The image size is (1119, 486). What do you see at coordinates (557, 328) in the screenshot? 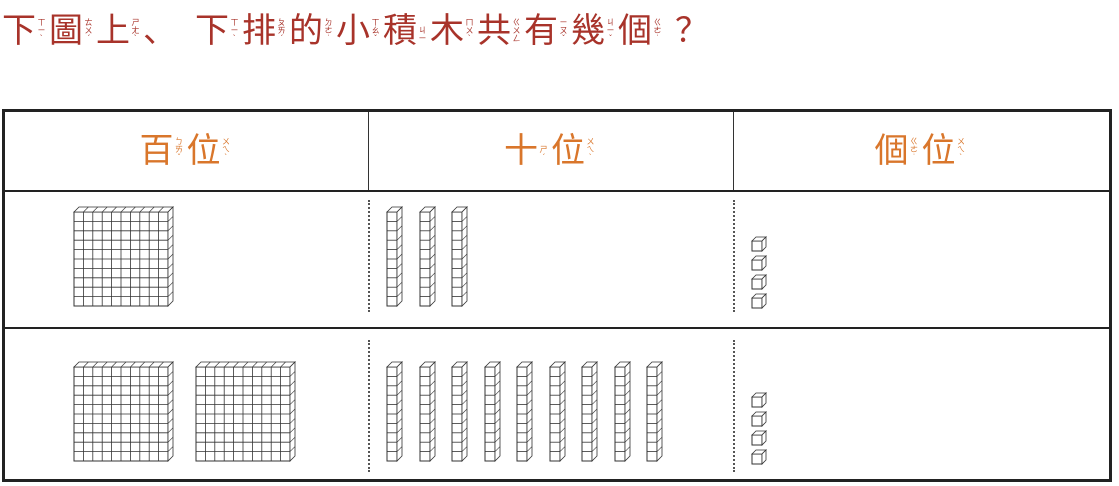
I see `row-divider` at bounding box center [557, 328].